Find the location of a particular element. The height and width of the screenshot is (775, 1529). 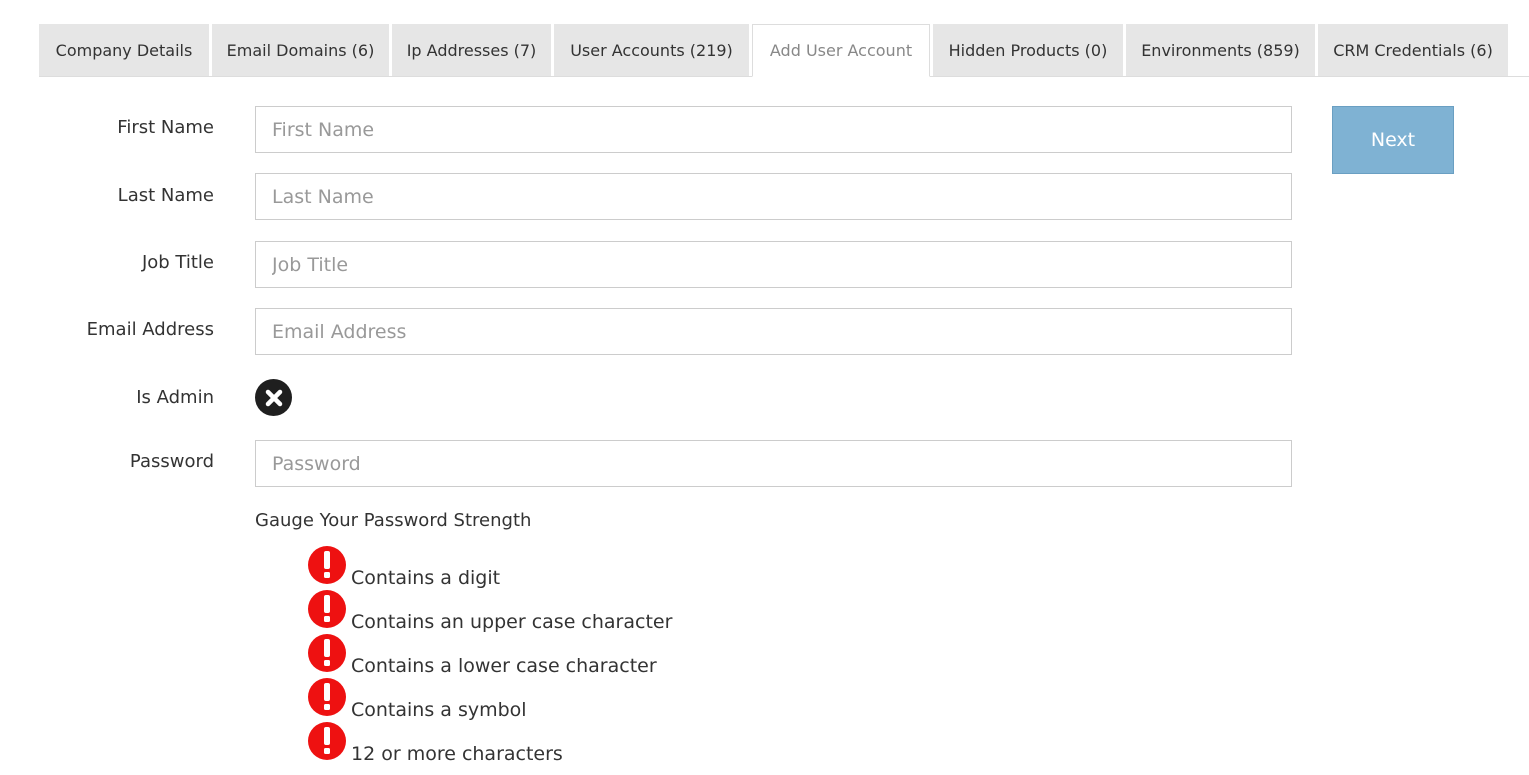

next-button: Next is located at coordinates (1393, 140).